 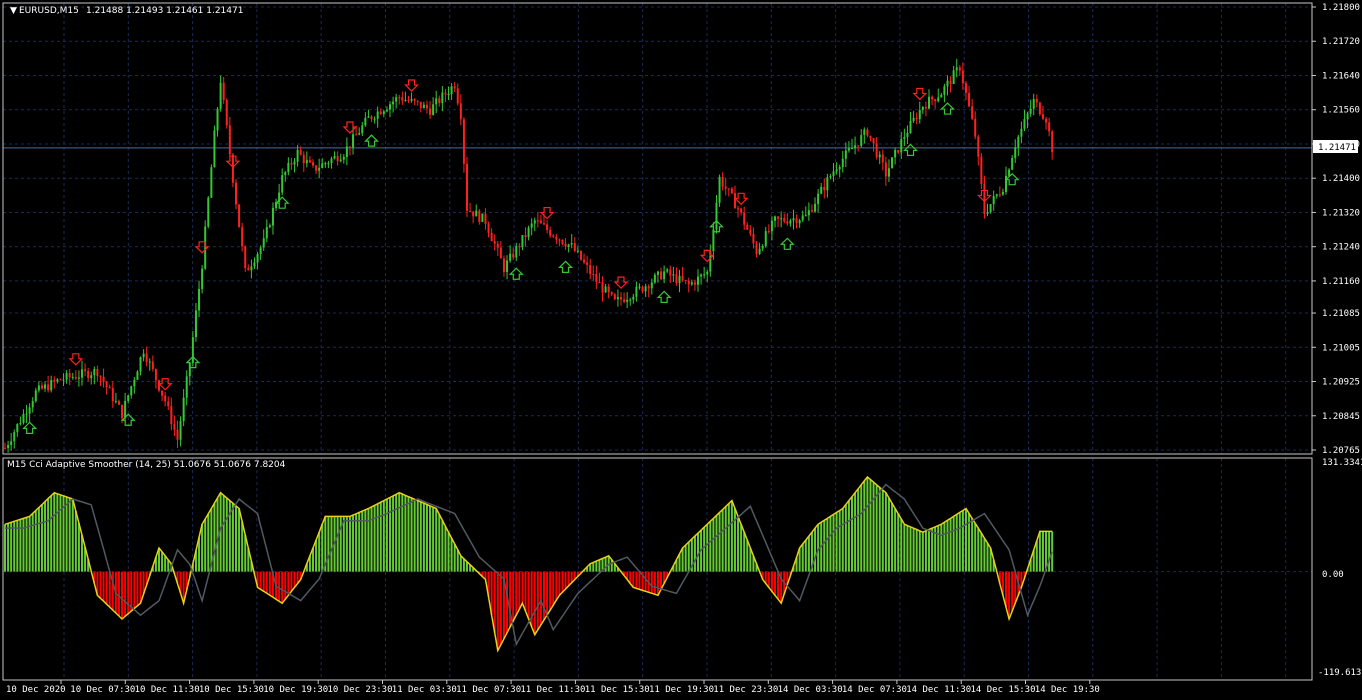 I want to click on time-tick-label: 14 Dec 03:30, so click(x=810, y=690).